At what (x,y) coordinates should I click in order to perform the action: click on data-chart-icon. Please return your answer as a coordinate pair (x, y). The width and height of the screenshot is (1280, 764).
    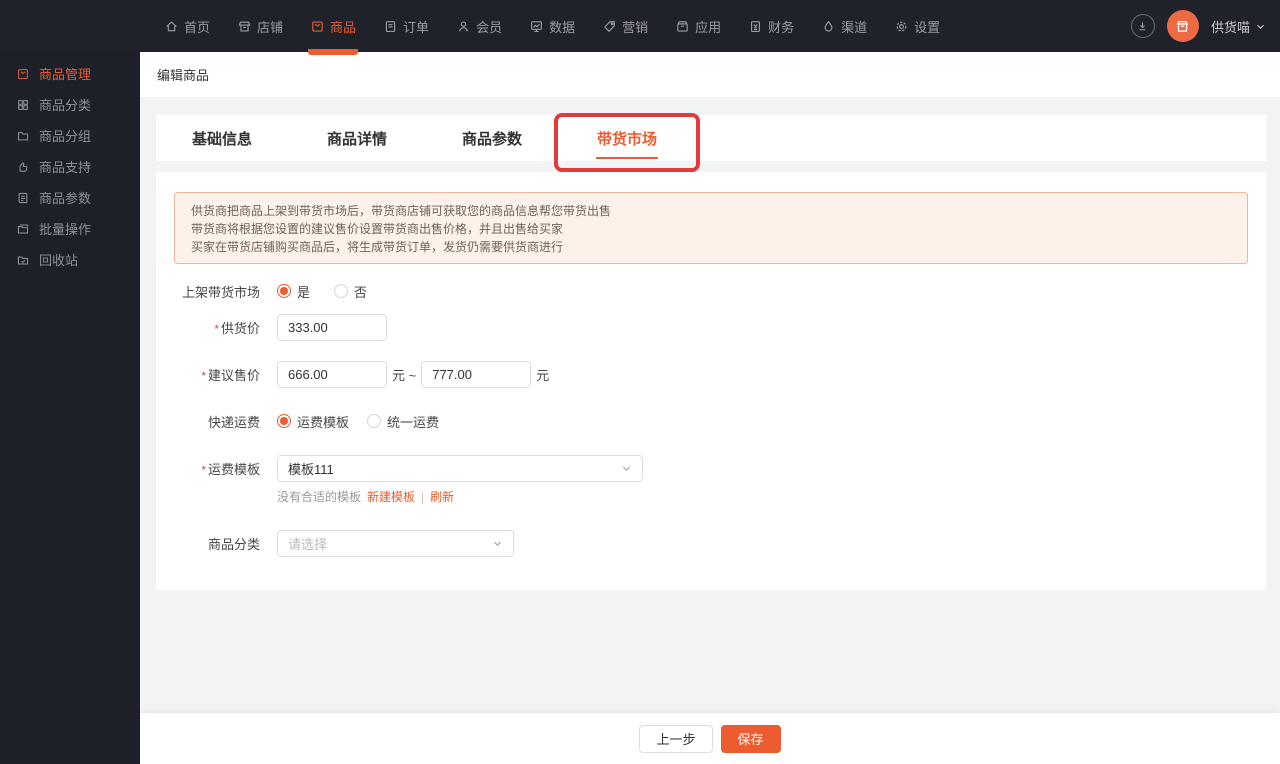
    Looking at the image, I should click on (537, 26).